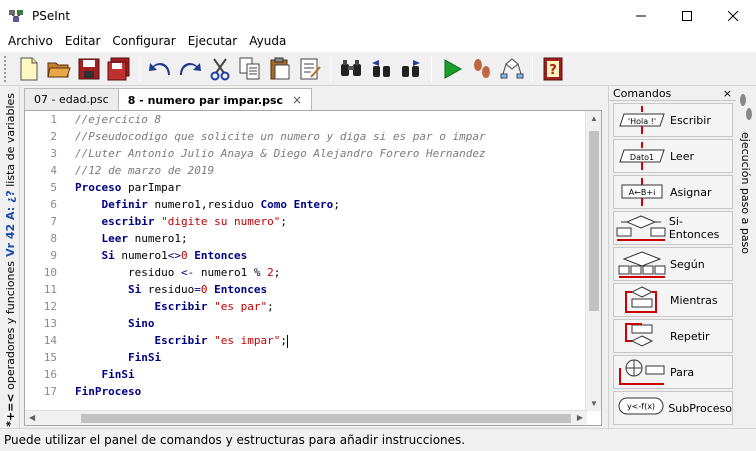 The image size is (756, 451). What do you see at coordinates (197, 289) in the screenshot?
I see `code-line: Si residuo=0 Entonces` at bounding box center [197, 289].